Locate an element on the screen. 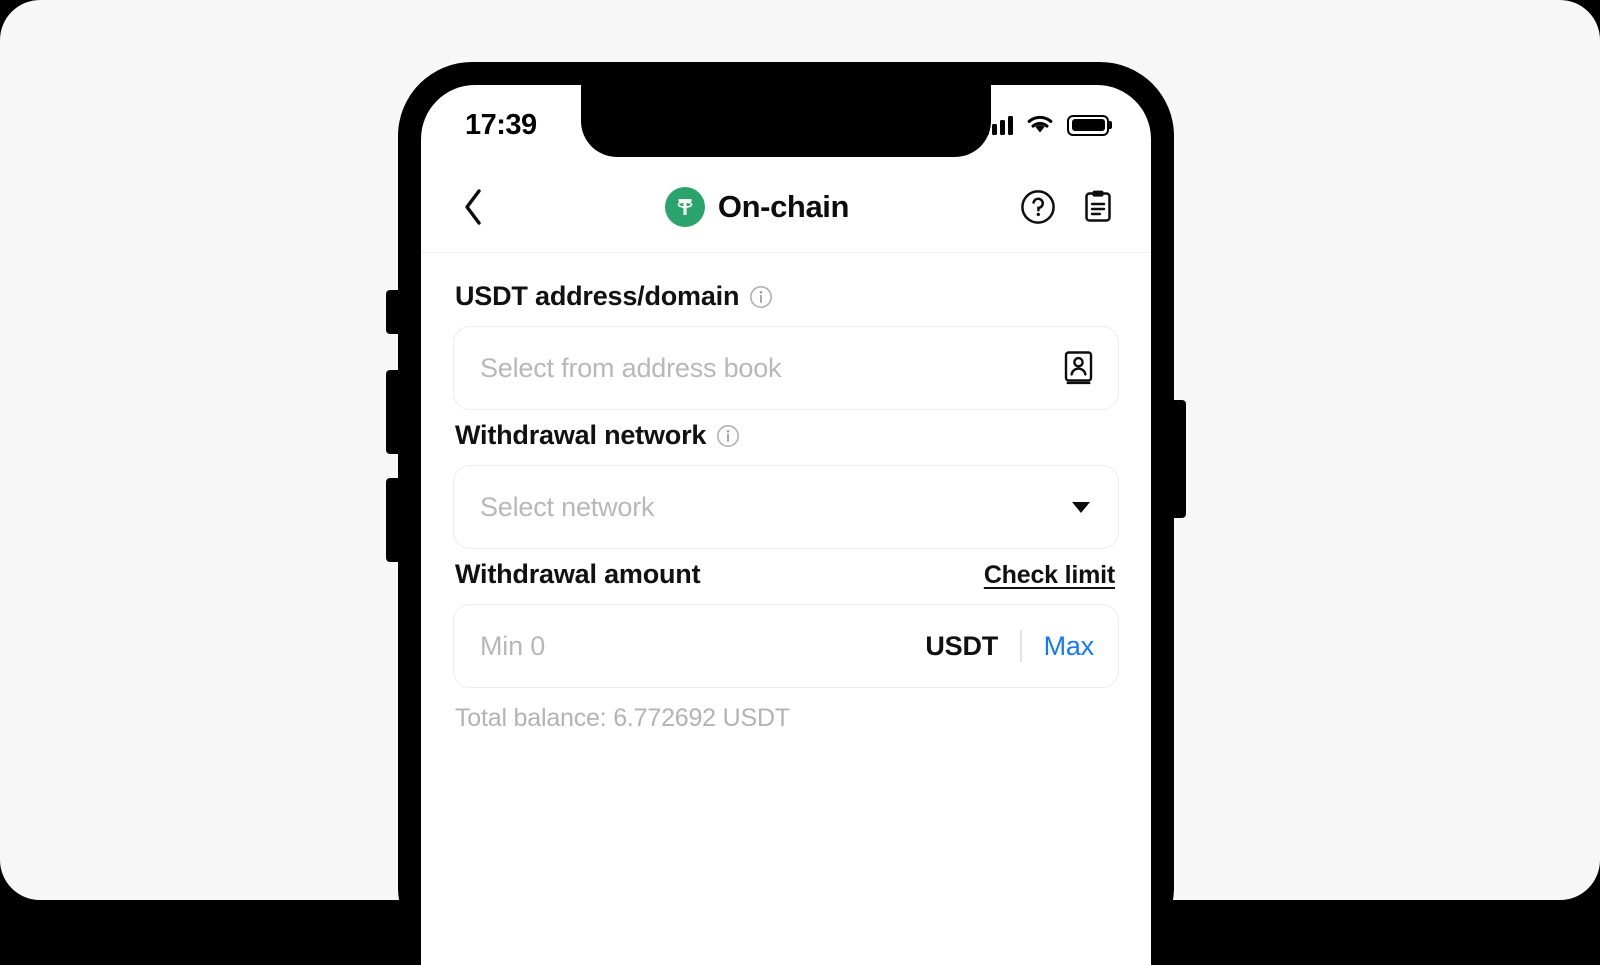 This screenshot has width=1600, height=965. tether-usdt-logo-icon is located at coordinates (685, 207).